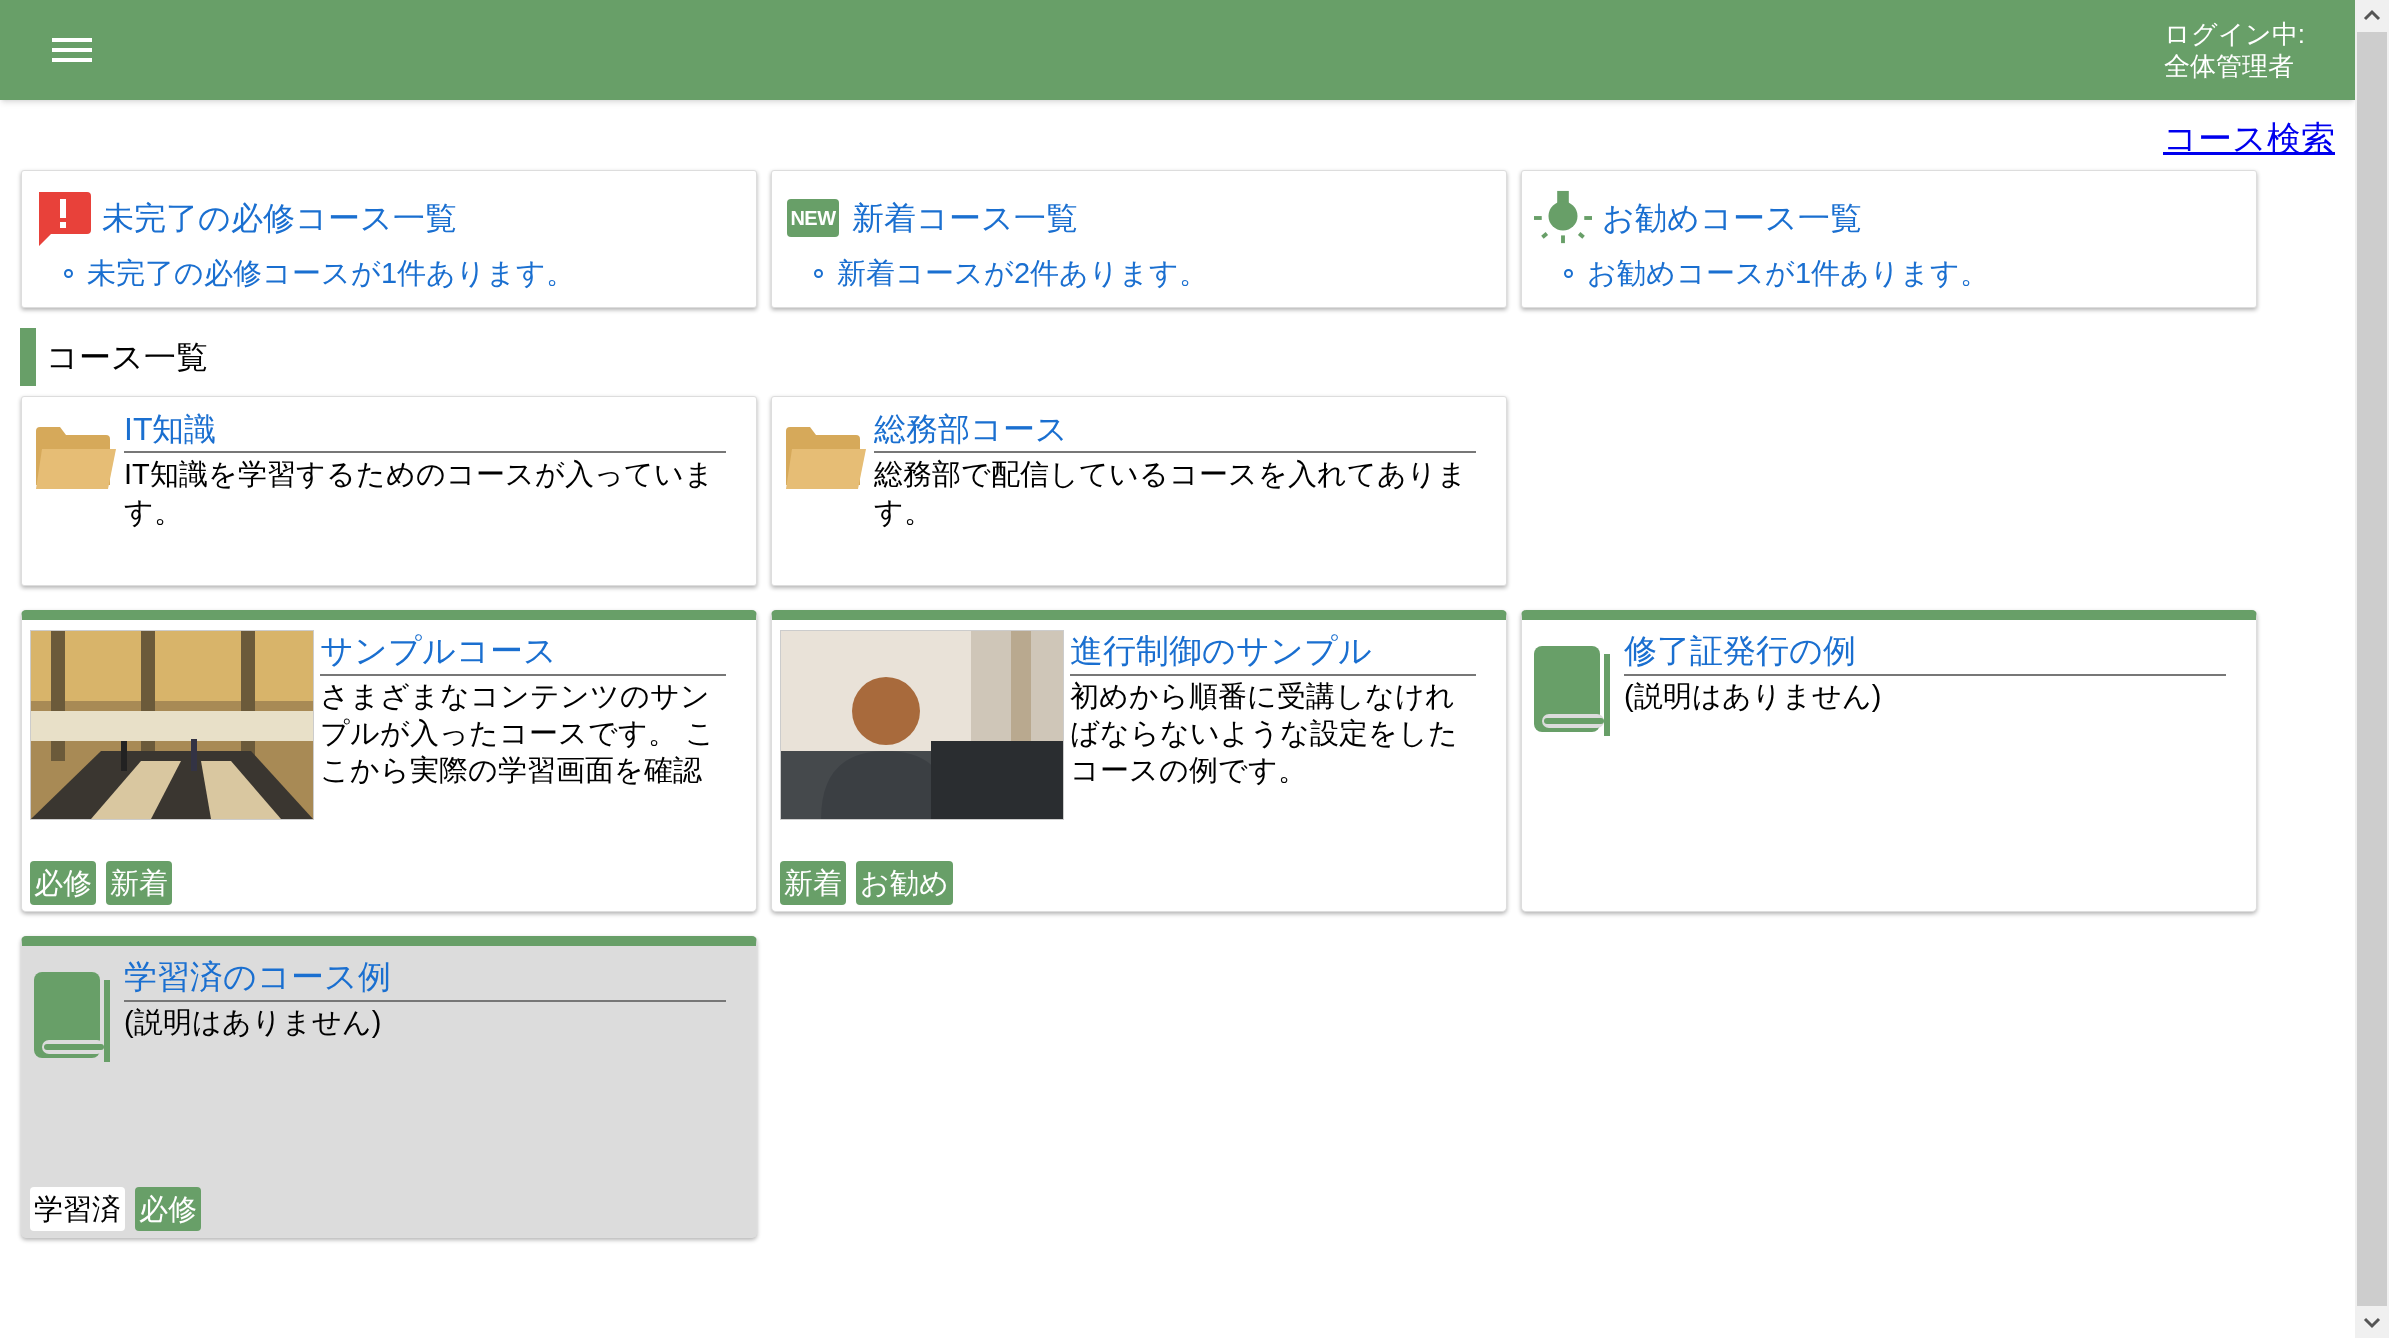 The height and width of the screenshot is (1338, 2389). What do you see at coordinates (1889, 761) in the screenshot?
I see `course-card: 修了証発行の例 (説明はありません)` at bounding box center [1889, 761].